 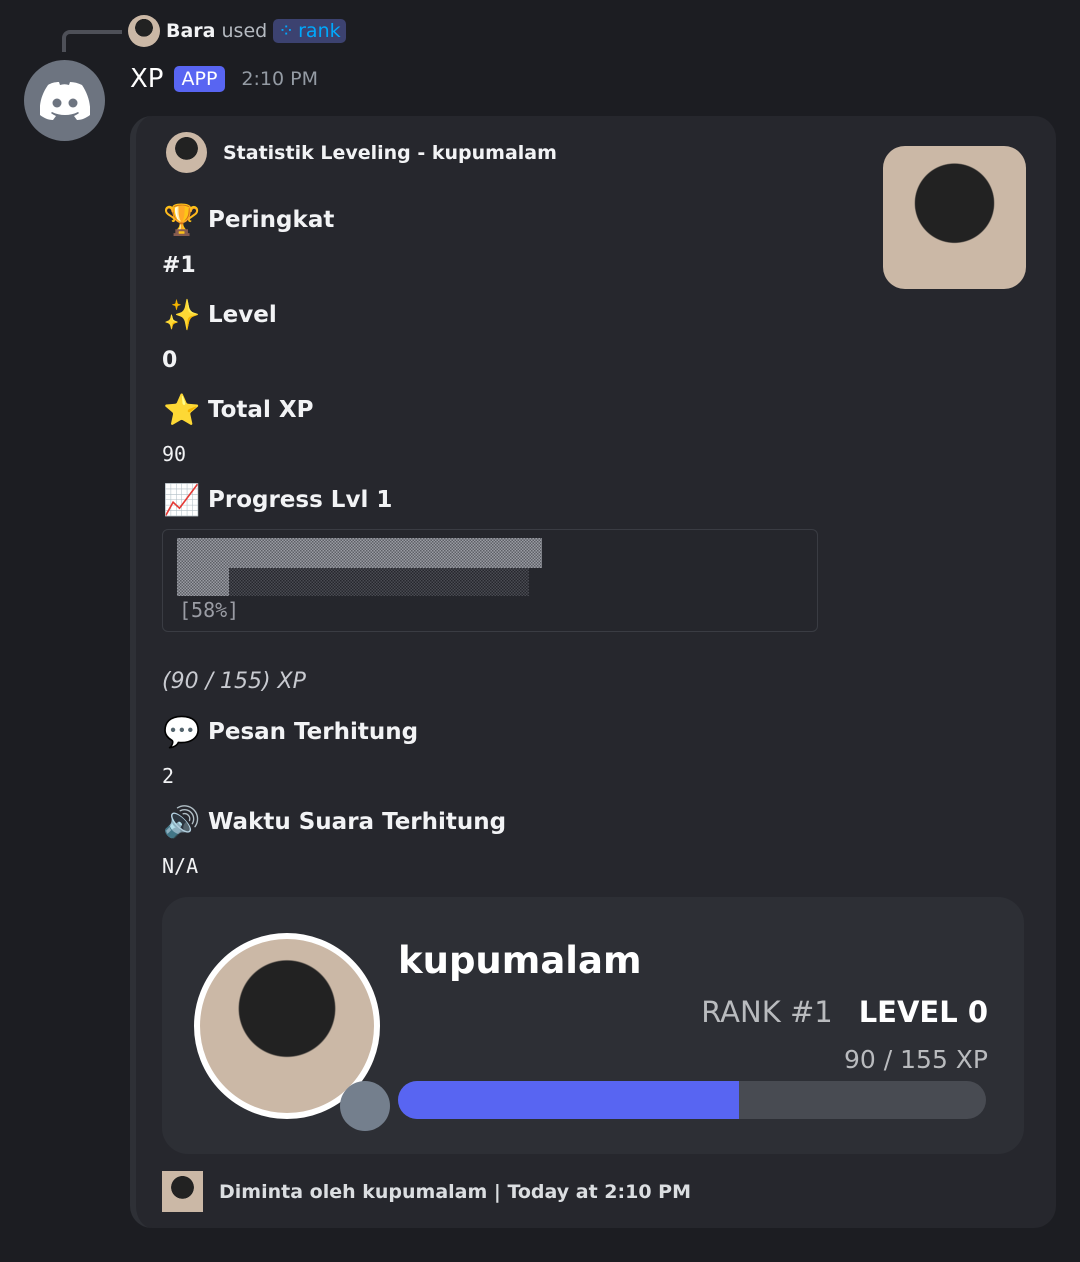 I want to click on field-value: #1, so click(x=179, y=265).